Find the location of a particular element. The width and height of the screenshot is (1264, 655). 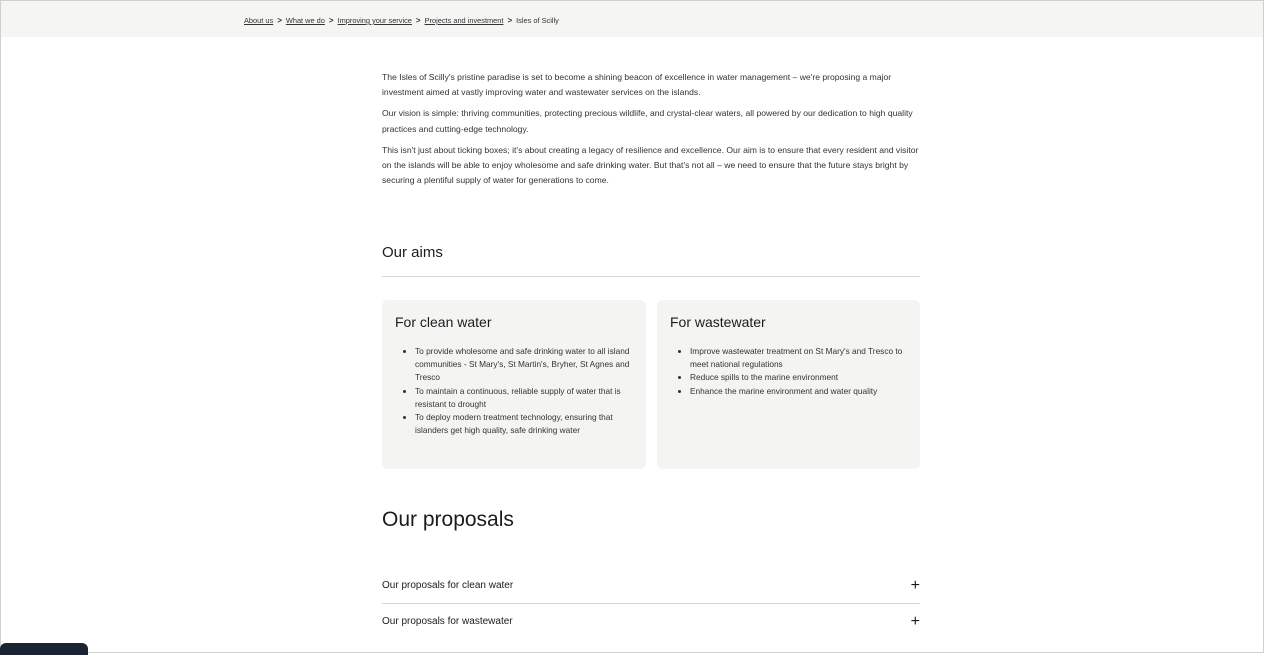

breadcrumb-link-what-we-do: What we do is located at coordinates (305, 20).